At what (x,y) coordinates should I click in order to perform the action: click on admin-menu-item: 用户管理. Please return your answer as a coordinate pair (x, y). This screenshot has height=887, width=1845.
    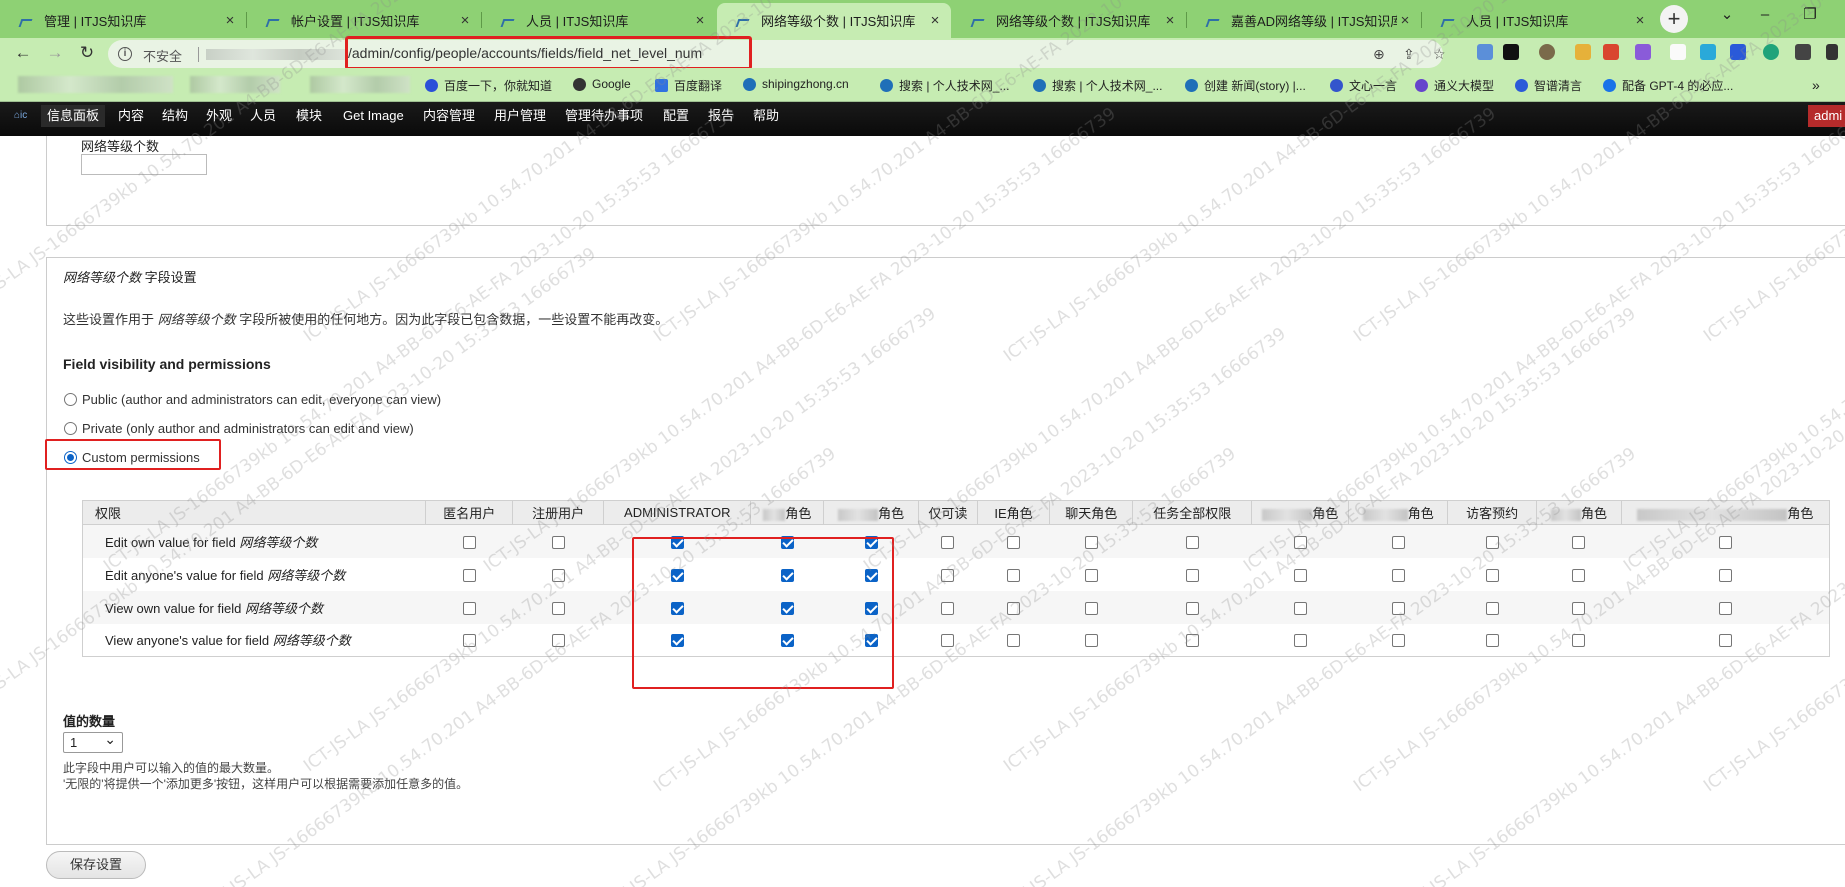
    Looking at the image, I should click on (520, 116).